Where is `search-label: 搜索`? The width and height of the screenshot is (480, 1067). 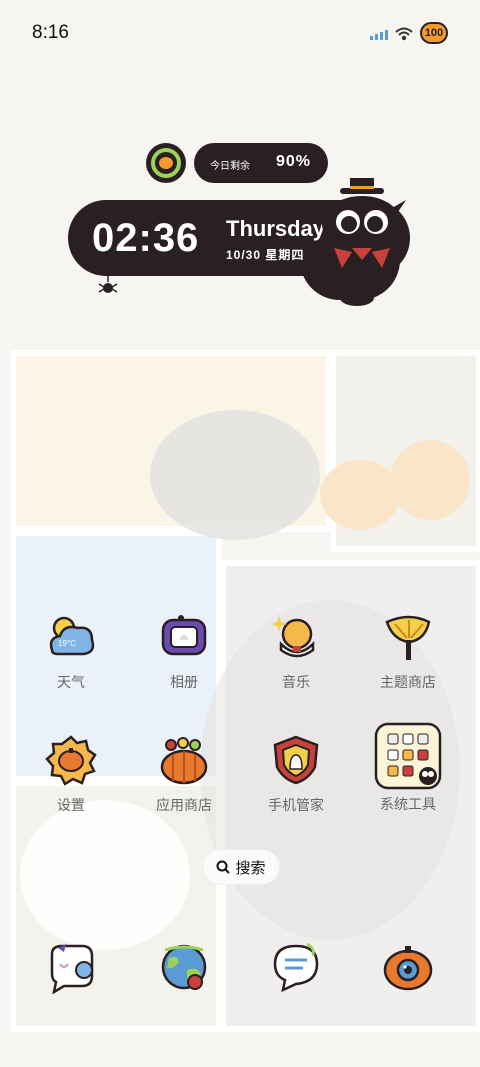 search-label: 搜索 is located at coordinates (250, 868).